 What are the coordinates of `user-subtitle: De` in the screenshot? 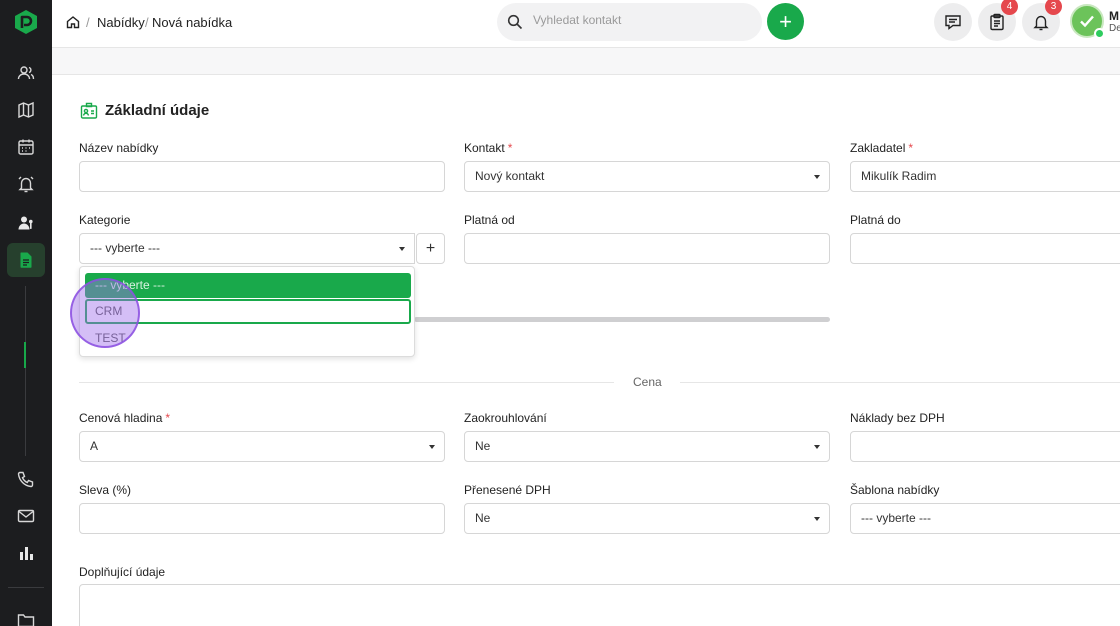 It's located at (1114, 28).